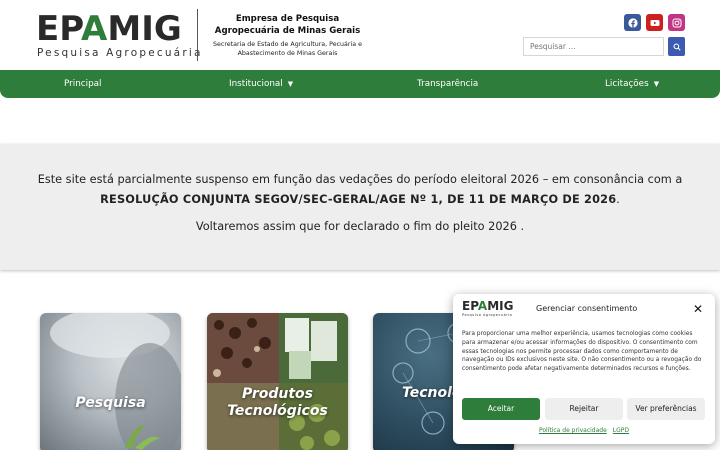  What do you see at coordinates (627, 84) in the screenshot?
I see `nav-label: Licitações` at bounding box center [627, 84].